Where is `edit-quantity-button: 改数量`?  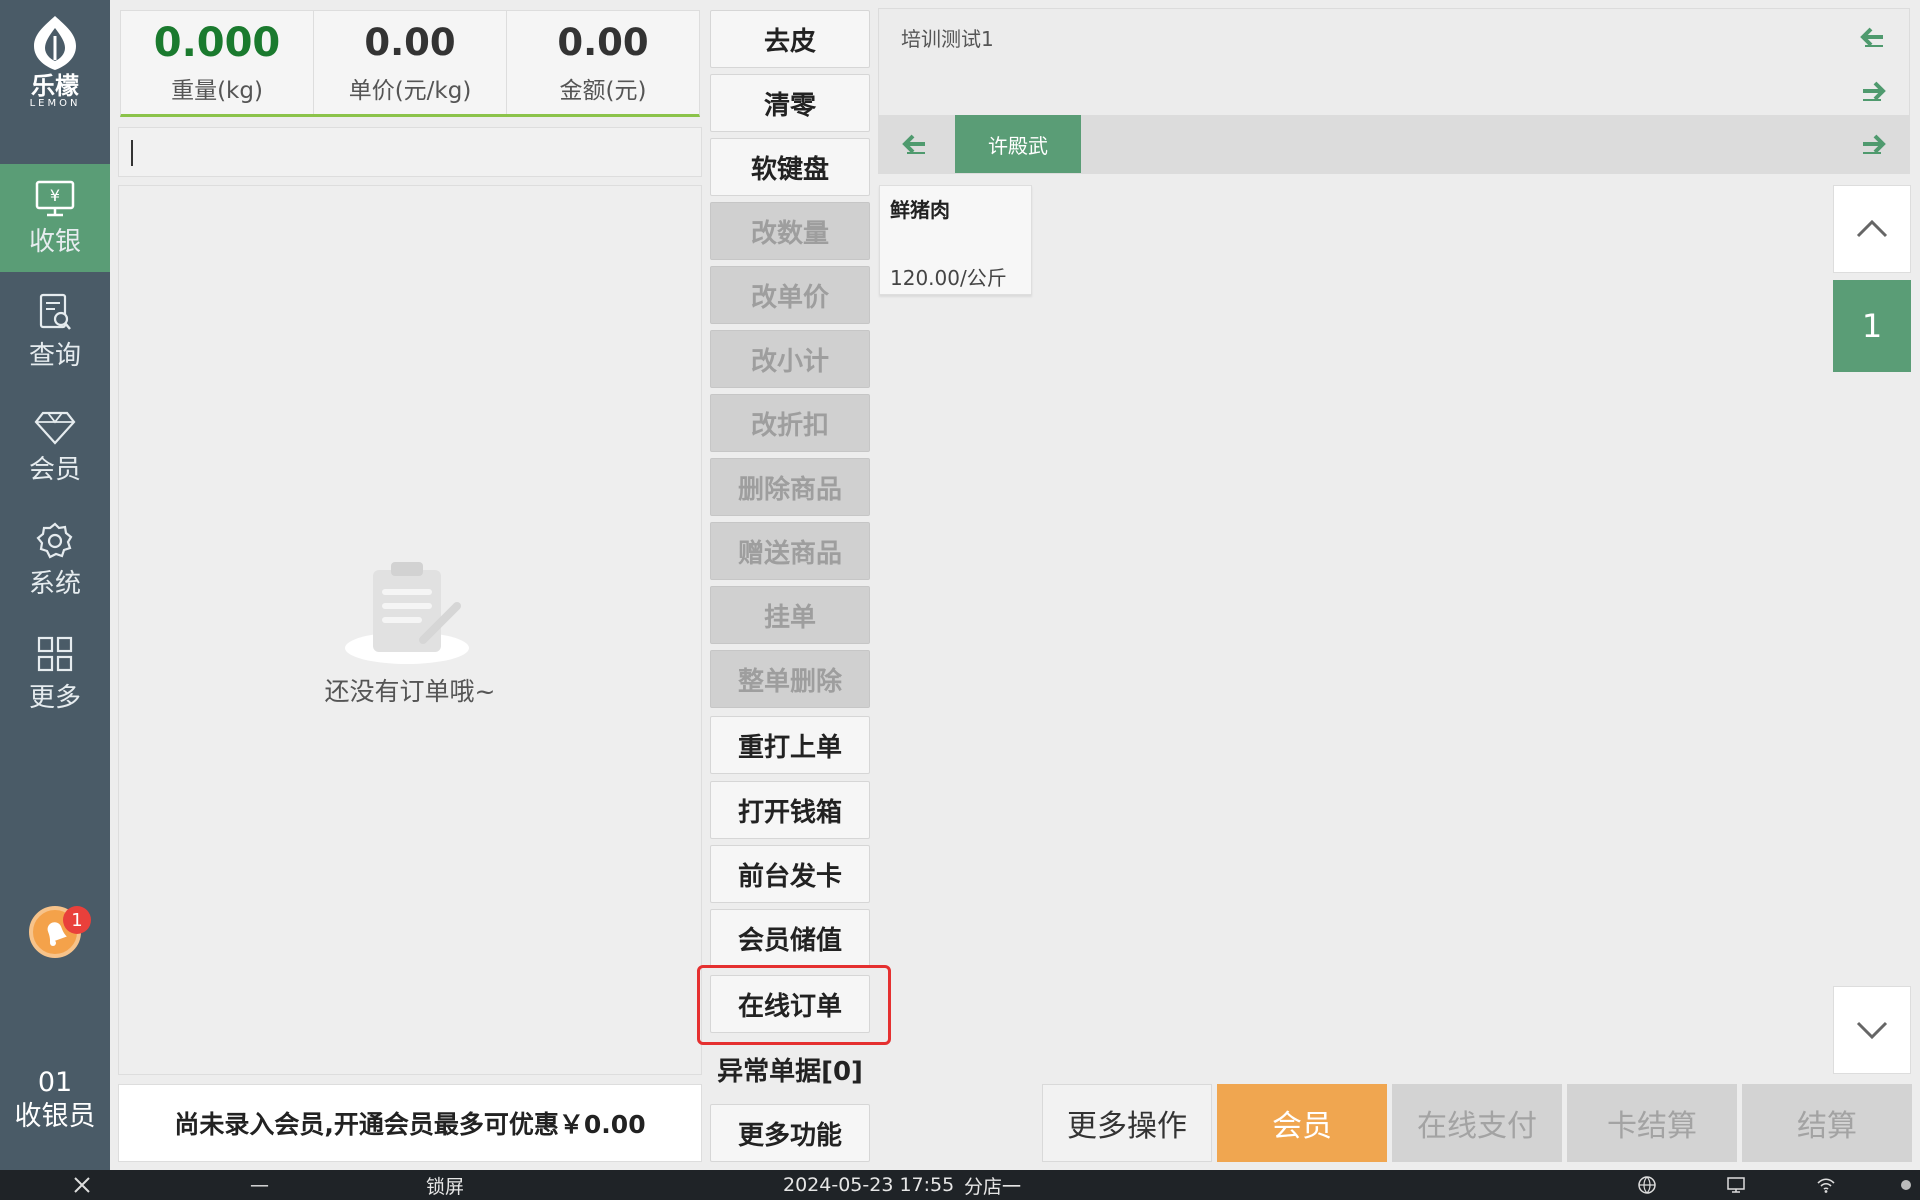
edit-quantity-button: 改数量 is located at coordinates (790, 231).